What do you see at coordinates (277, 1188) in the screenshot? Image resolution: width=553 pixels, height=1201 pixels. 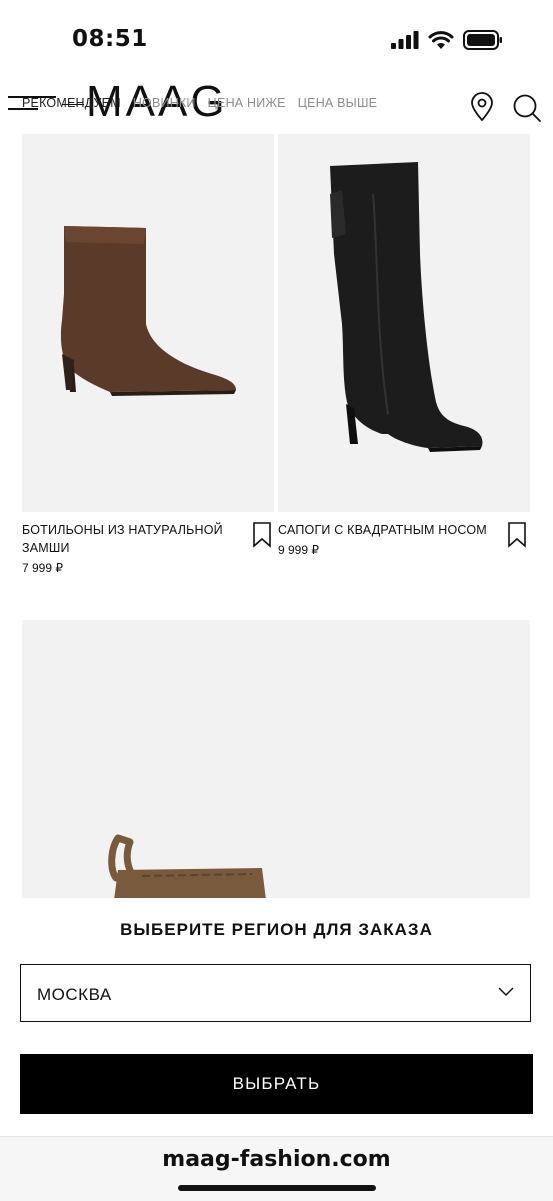 I see `home-indicator` at bounding box center [277, 1188].